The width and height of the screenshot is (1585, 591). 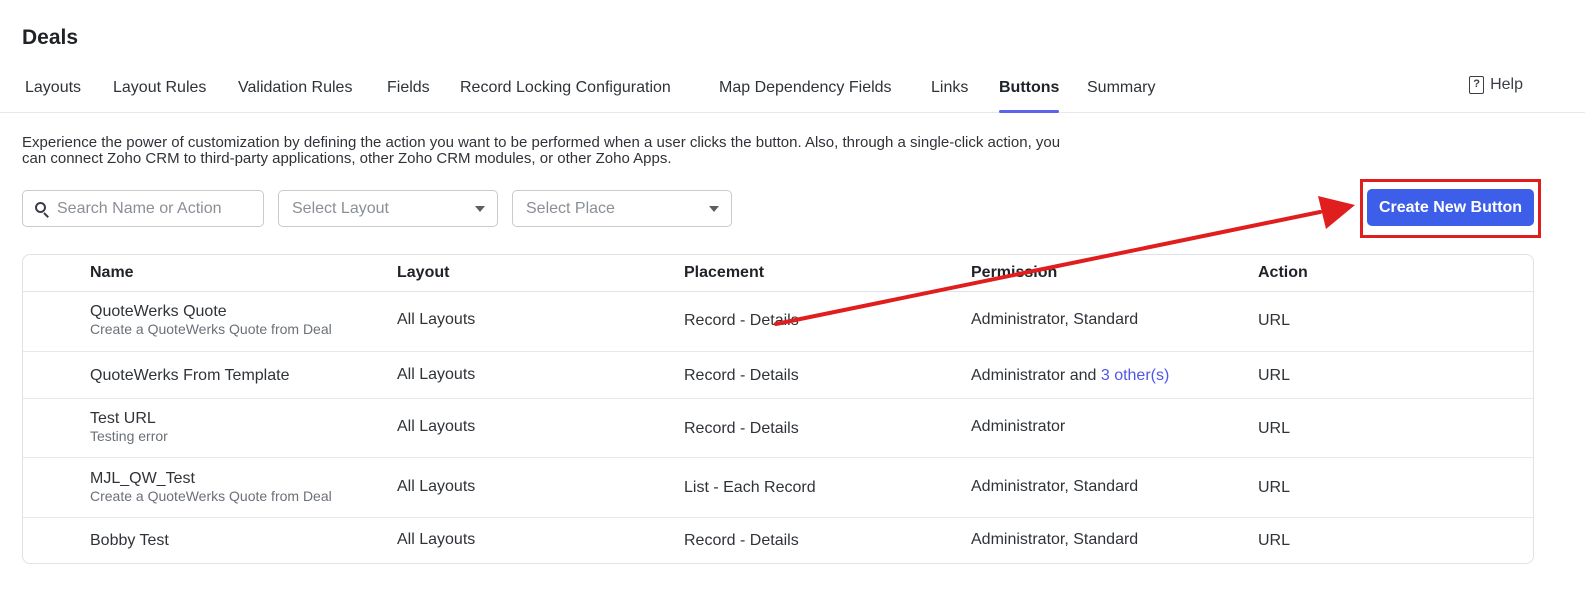 I want to click on tab-layouts: Layouts, so click(x=53, y=88).